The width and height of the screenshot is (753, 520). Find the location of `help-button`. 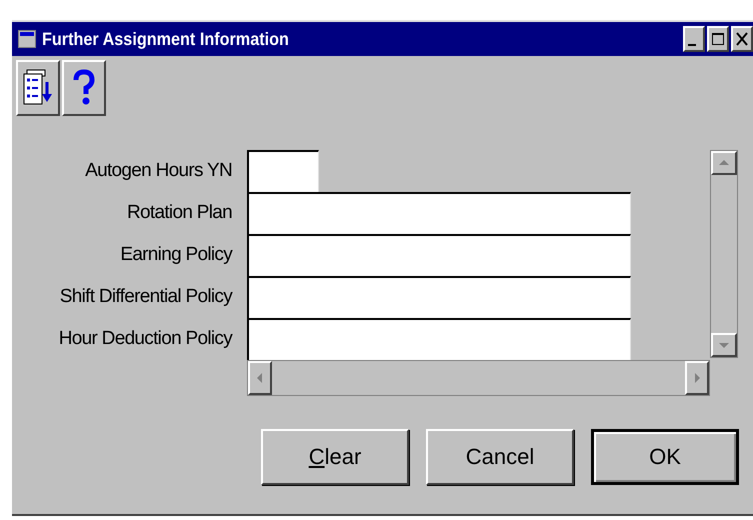

help-button is located at coordinates (84, 88).